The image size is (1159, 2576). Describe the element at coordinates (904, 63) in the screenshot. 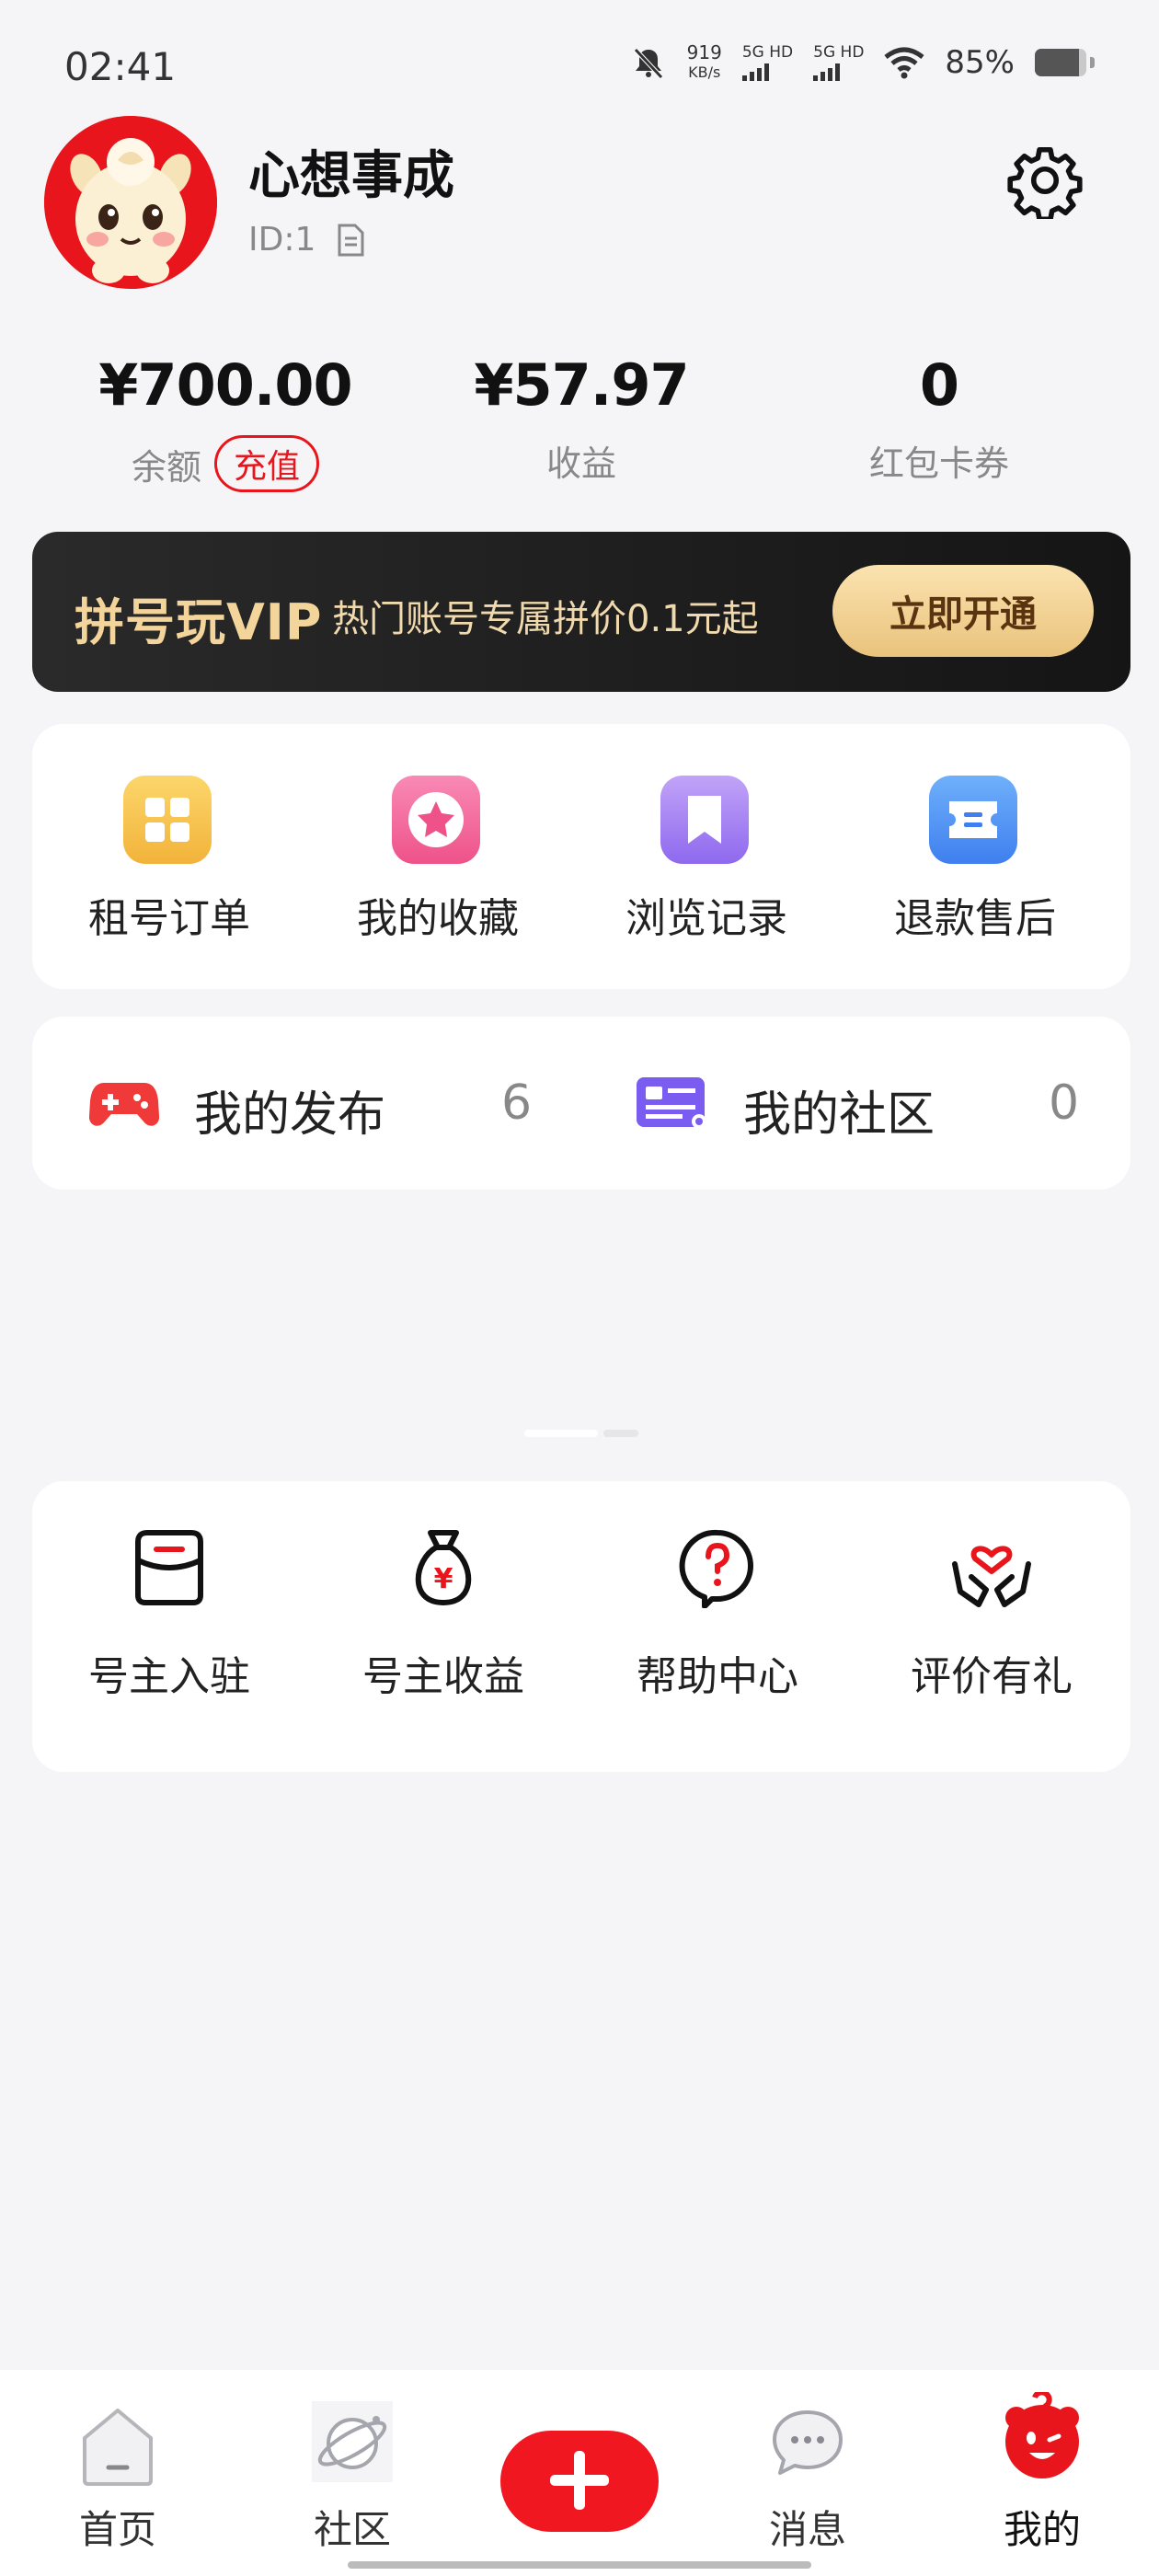

I see `wifi-icon` at that location.